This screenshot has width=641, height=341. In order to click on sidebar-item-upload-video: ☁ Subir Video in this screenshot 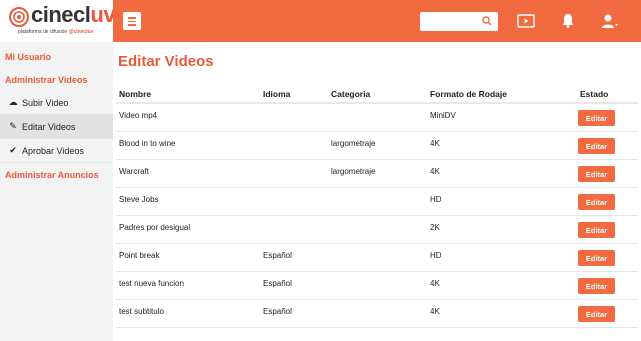, I will do `click(56, 103)`.